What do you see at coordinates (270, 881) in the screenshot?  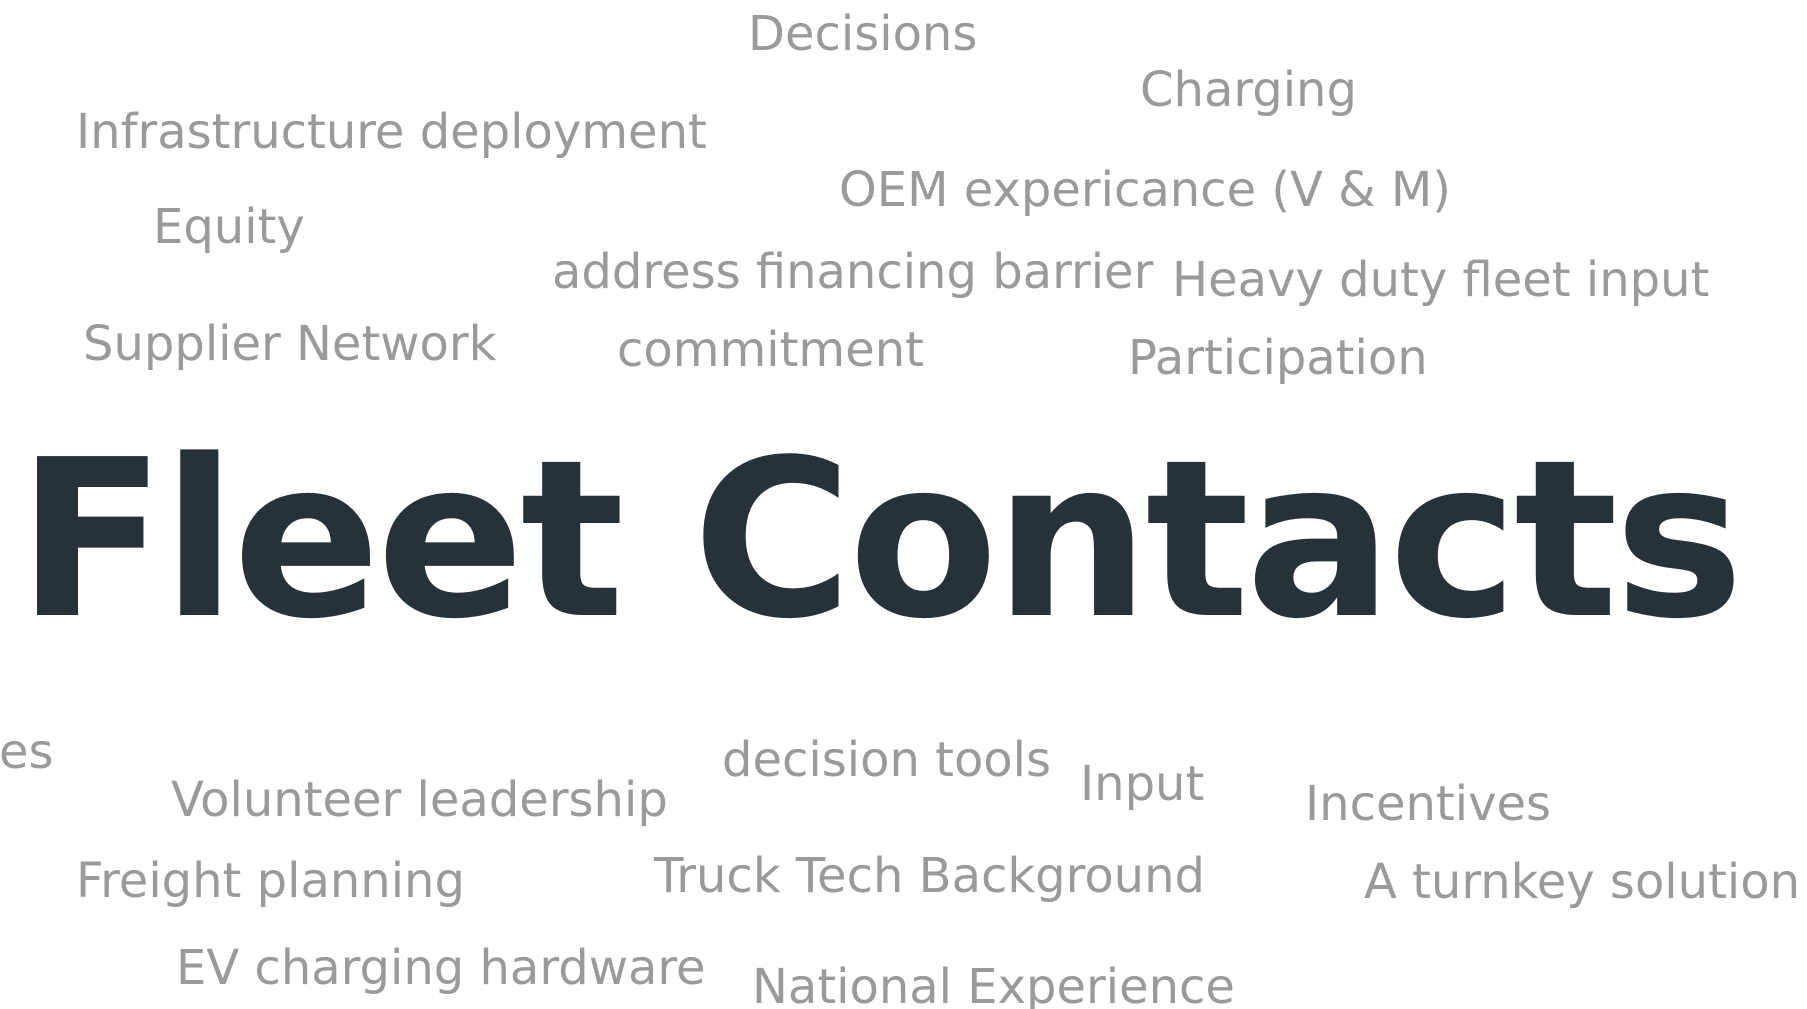 I see `word-freight-planning: Freight planning` at bounding box center [270, 881].